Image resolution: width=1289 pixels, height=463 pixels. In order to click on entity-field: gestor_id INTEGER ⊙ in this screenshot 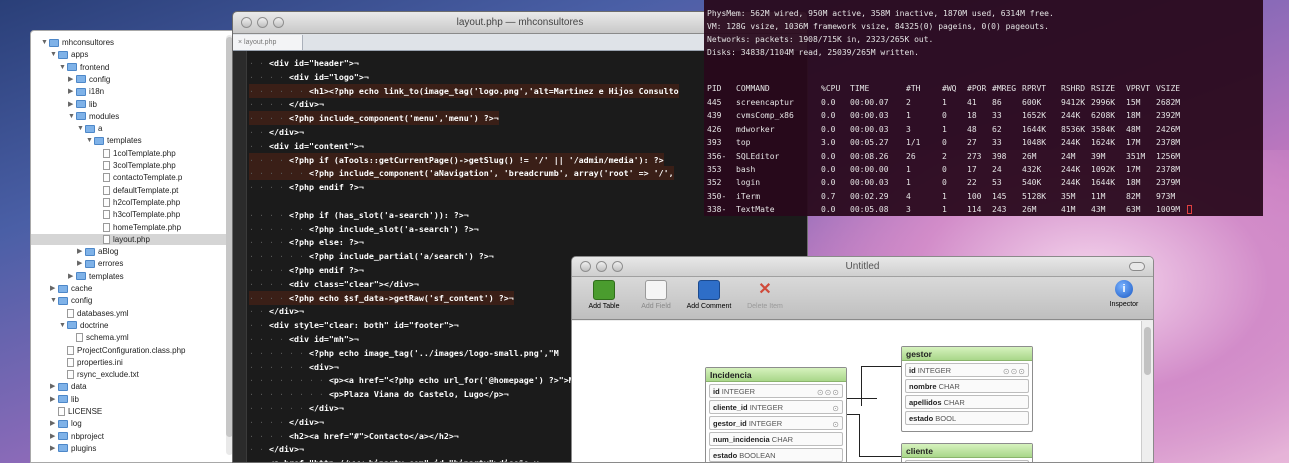, I will do `click(776, 423)`.